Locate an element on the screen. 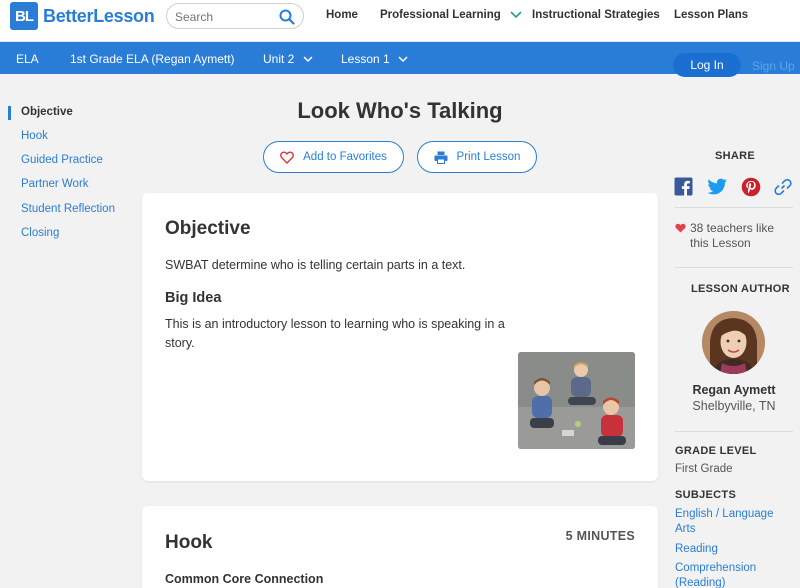 The width and height of the screenshot is (800, 588). children-photo-illustration is located at coordinates (576, 400).